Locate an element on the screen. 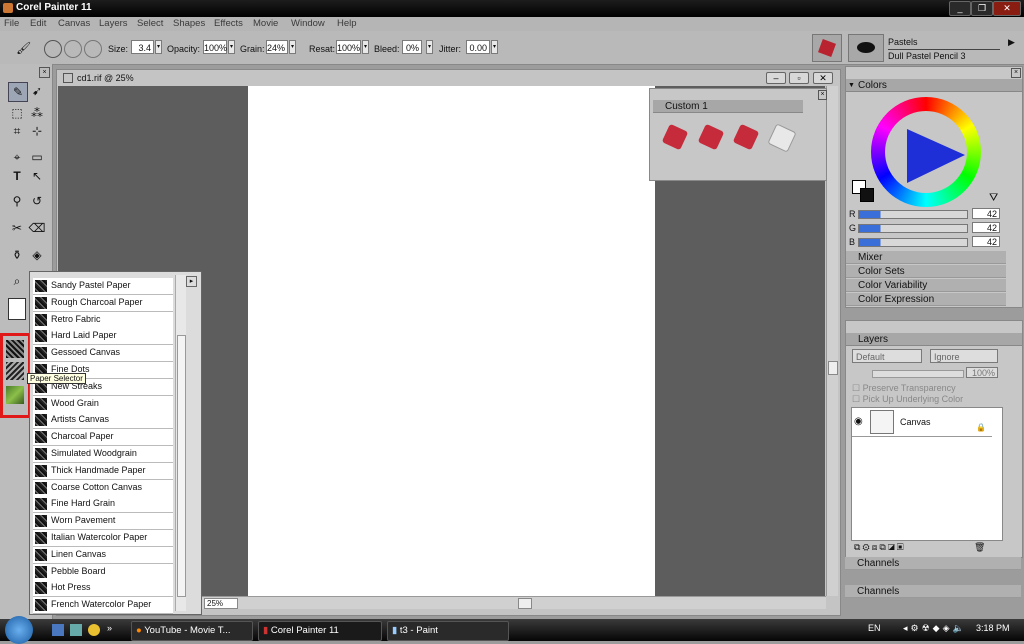 The height and width of the screenshot is (644, 1024). layer-adjuster-icon: ➹ is located at coordinates (37, 91).